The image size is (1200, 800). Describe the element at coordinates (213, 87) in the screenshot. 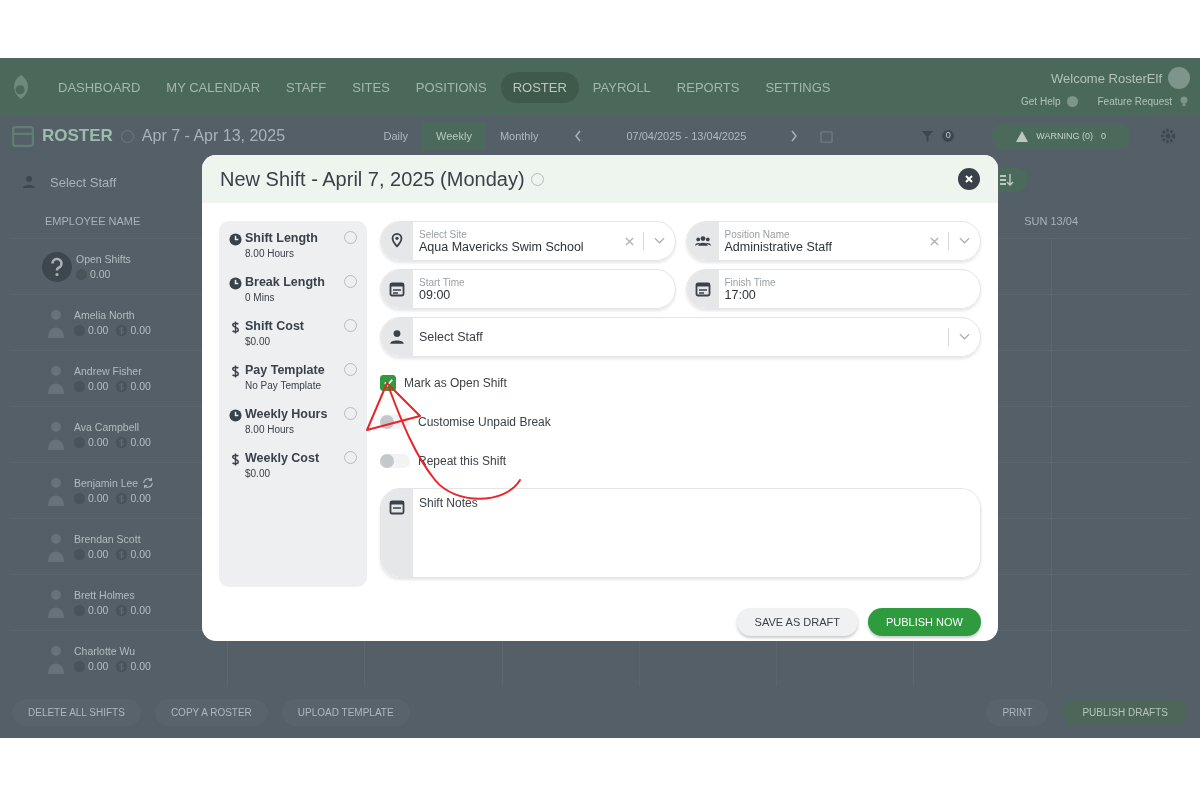

I see `nav-link: MY CALENDAR` at that location.